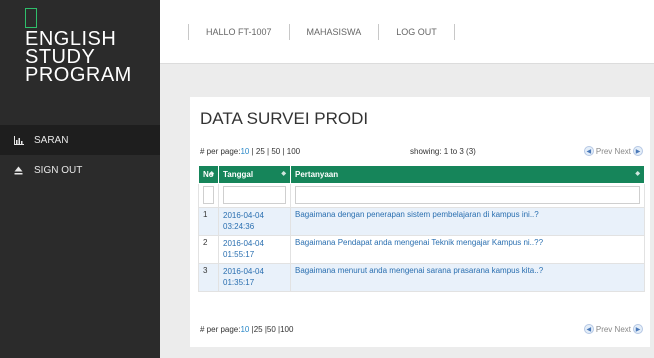 This screenshot has width=654, height=358. What do you see at coordinates (254, 277) in the screenshot?
I see `row-date: 2016-04-04 01:35:17` at bounding box center [254, 277].